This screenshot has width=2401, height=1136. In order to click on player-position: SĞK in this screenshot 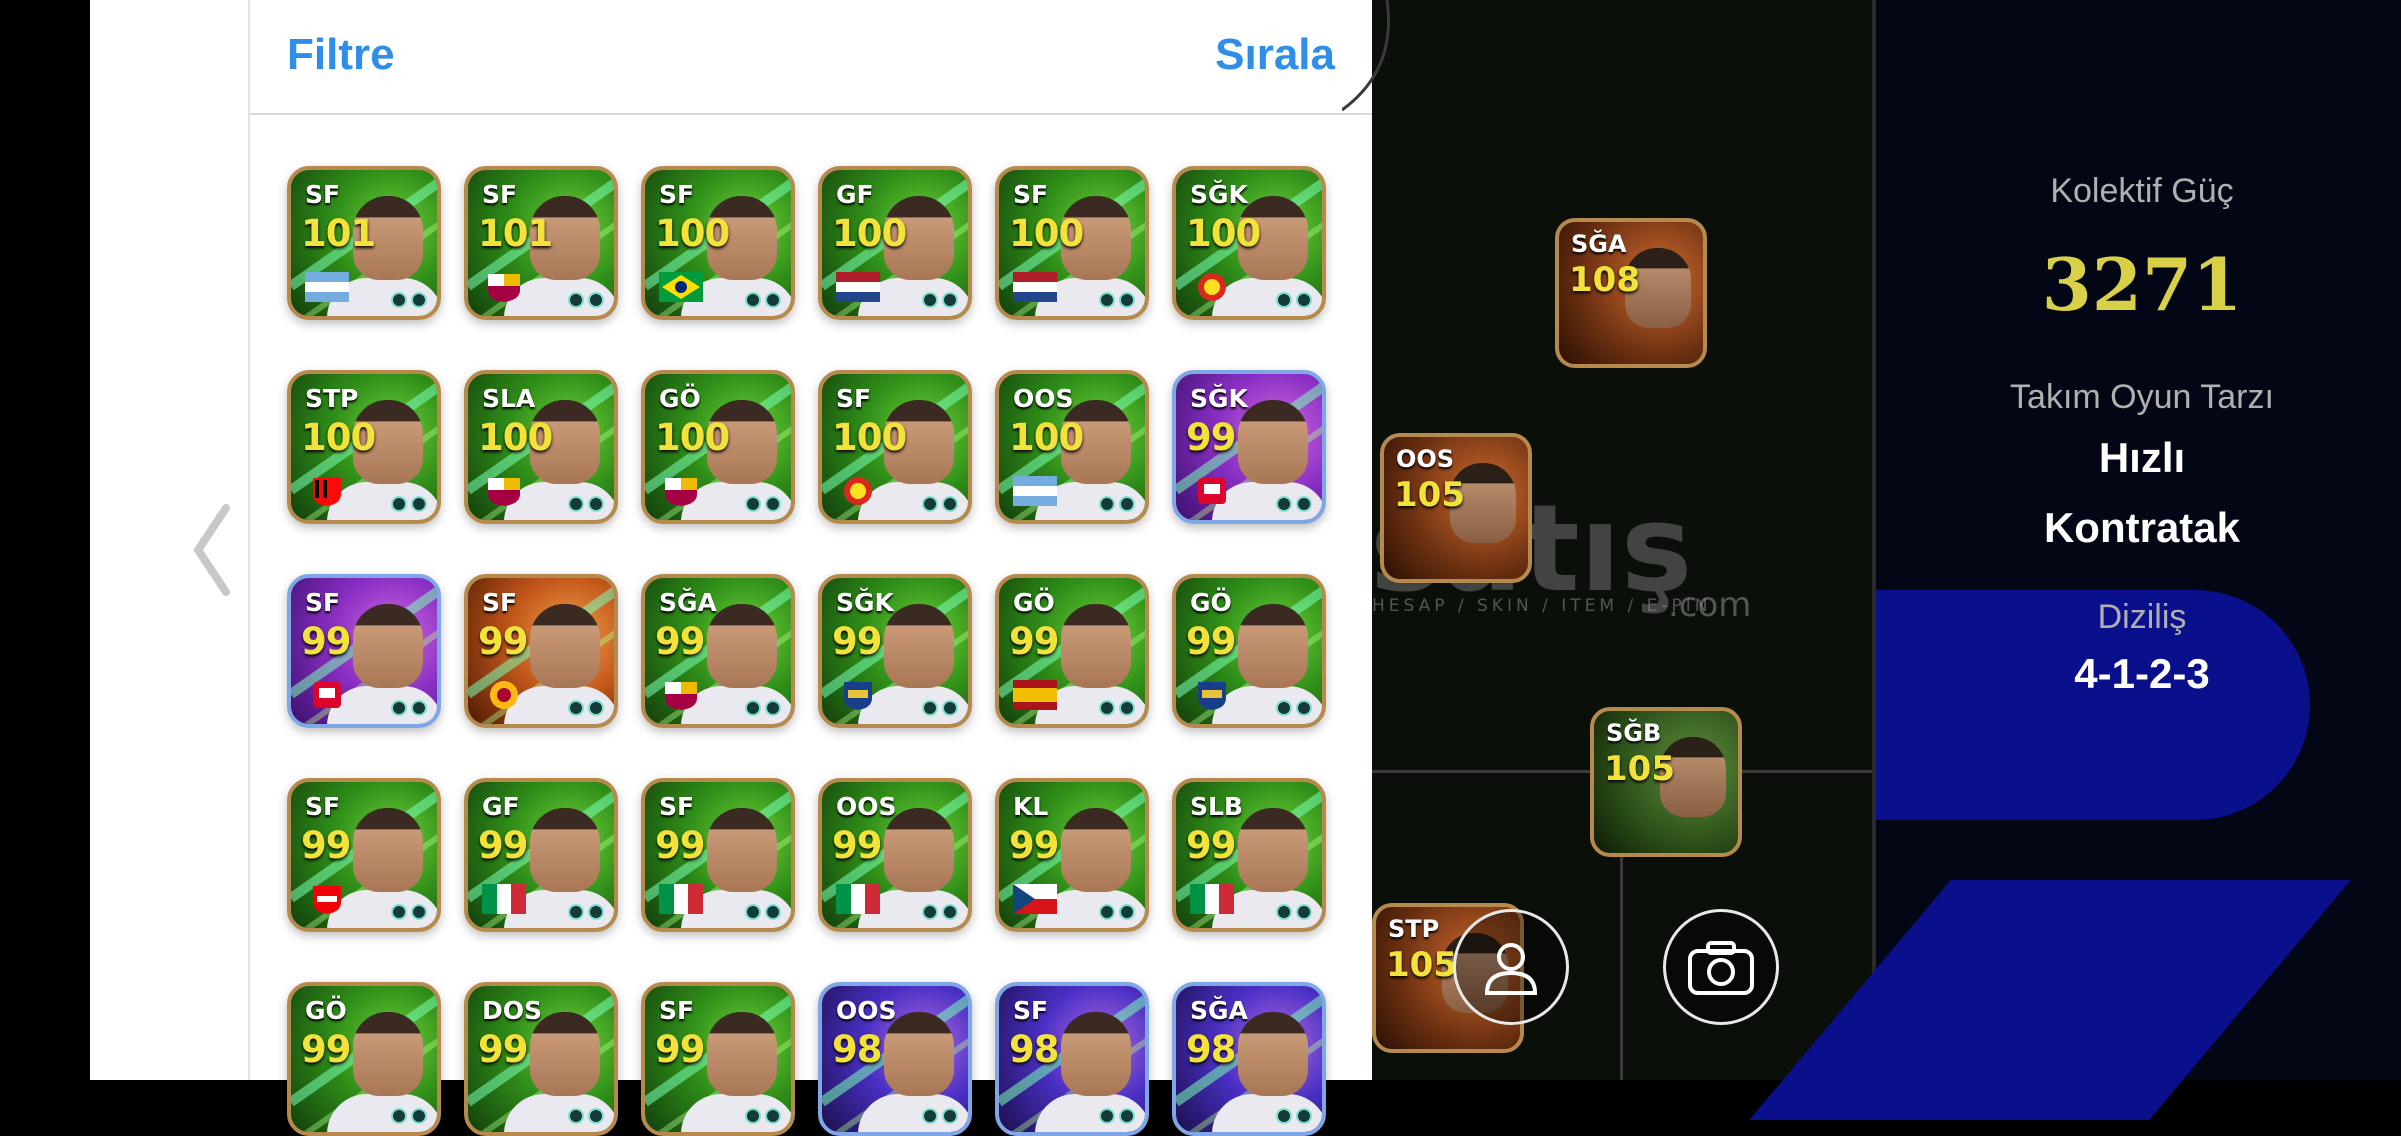, I will do `click(1219, 398)`.